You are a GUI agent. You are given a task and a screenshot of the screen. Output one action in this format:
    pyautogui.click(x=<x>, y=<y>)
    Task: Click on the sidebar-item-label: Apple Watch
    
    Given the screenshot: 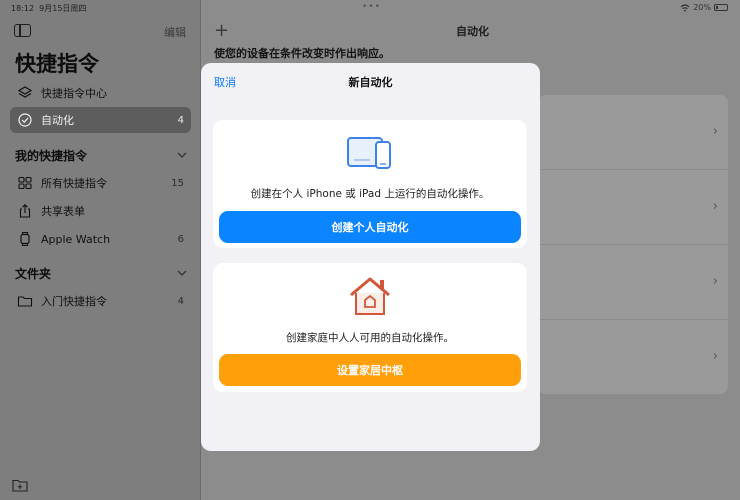 What is the action you would take?
    pyautogui.click(x=76, y=239)
    